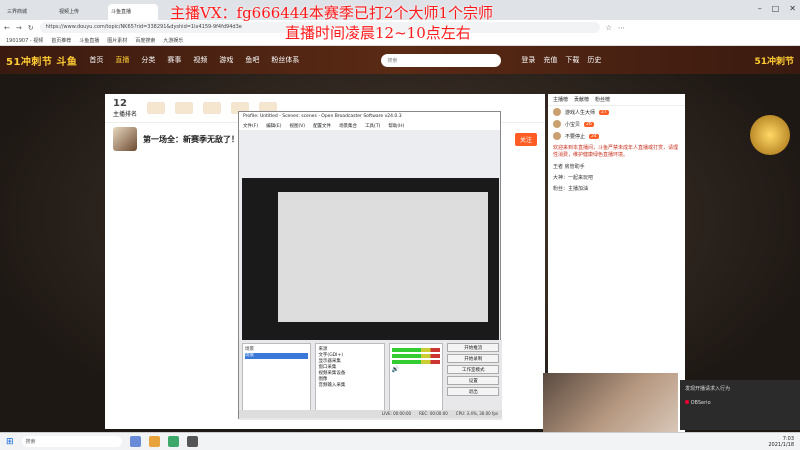 Image resolution: width=800 pixels, height=450 pixels. Describe the element at coordinates (174, 60) in the screenshot. I see `nav-events: 赛事` at that location.